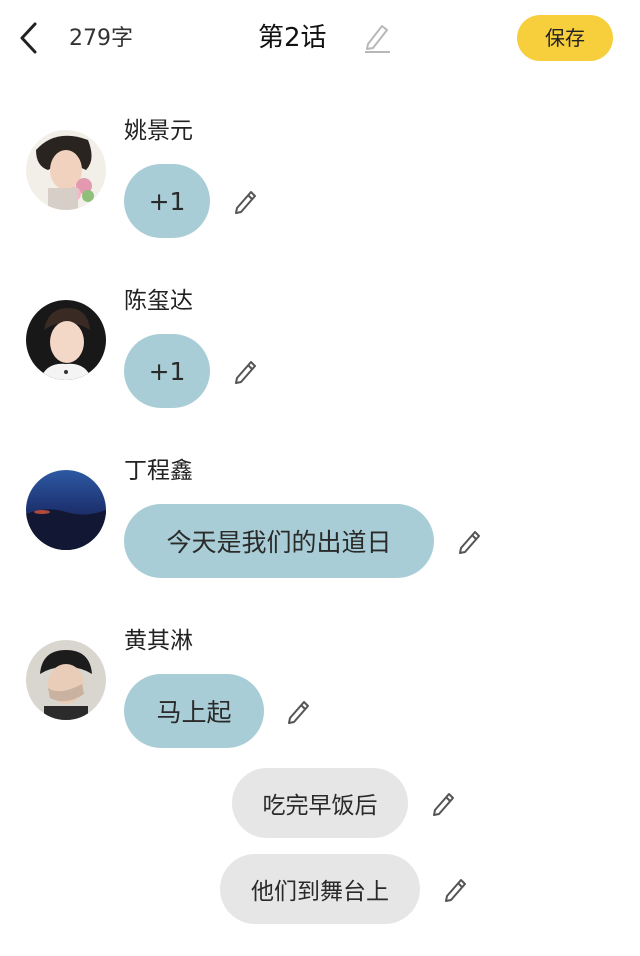  I want to click on back-button, so click(29, 38).